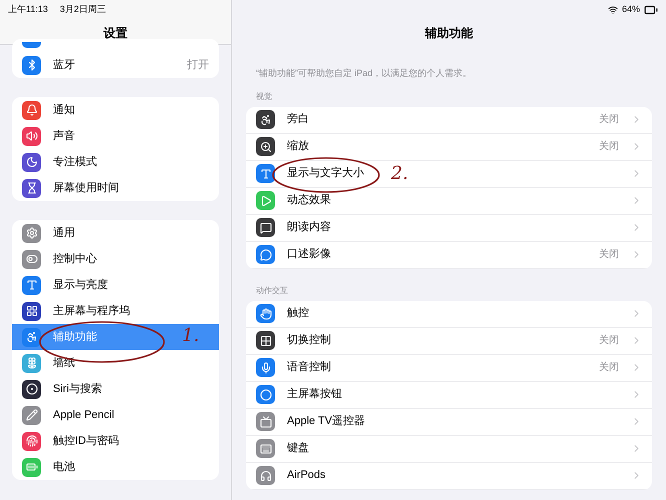 The height and width of the screenshot is (500, 666). What do you see at coordinates (115, 188) in the screenshot?
I see `sidebar-item: 屏幕使用时间` at bounding box center [115, 188].